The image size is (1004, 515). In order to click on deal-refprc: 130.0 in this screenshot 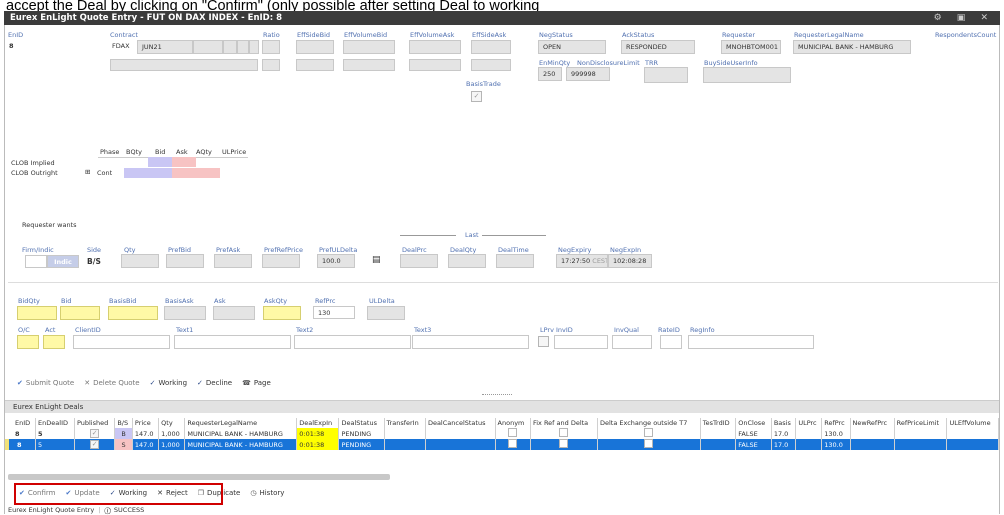, I will do `click(836, 433)`.